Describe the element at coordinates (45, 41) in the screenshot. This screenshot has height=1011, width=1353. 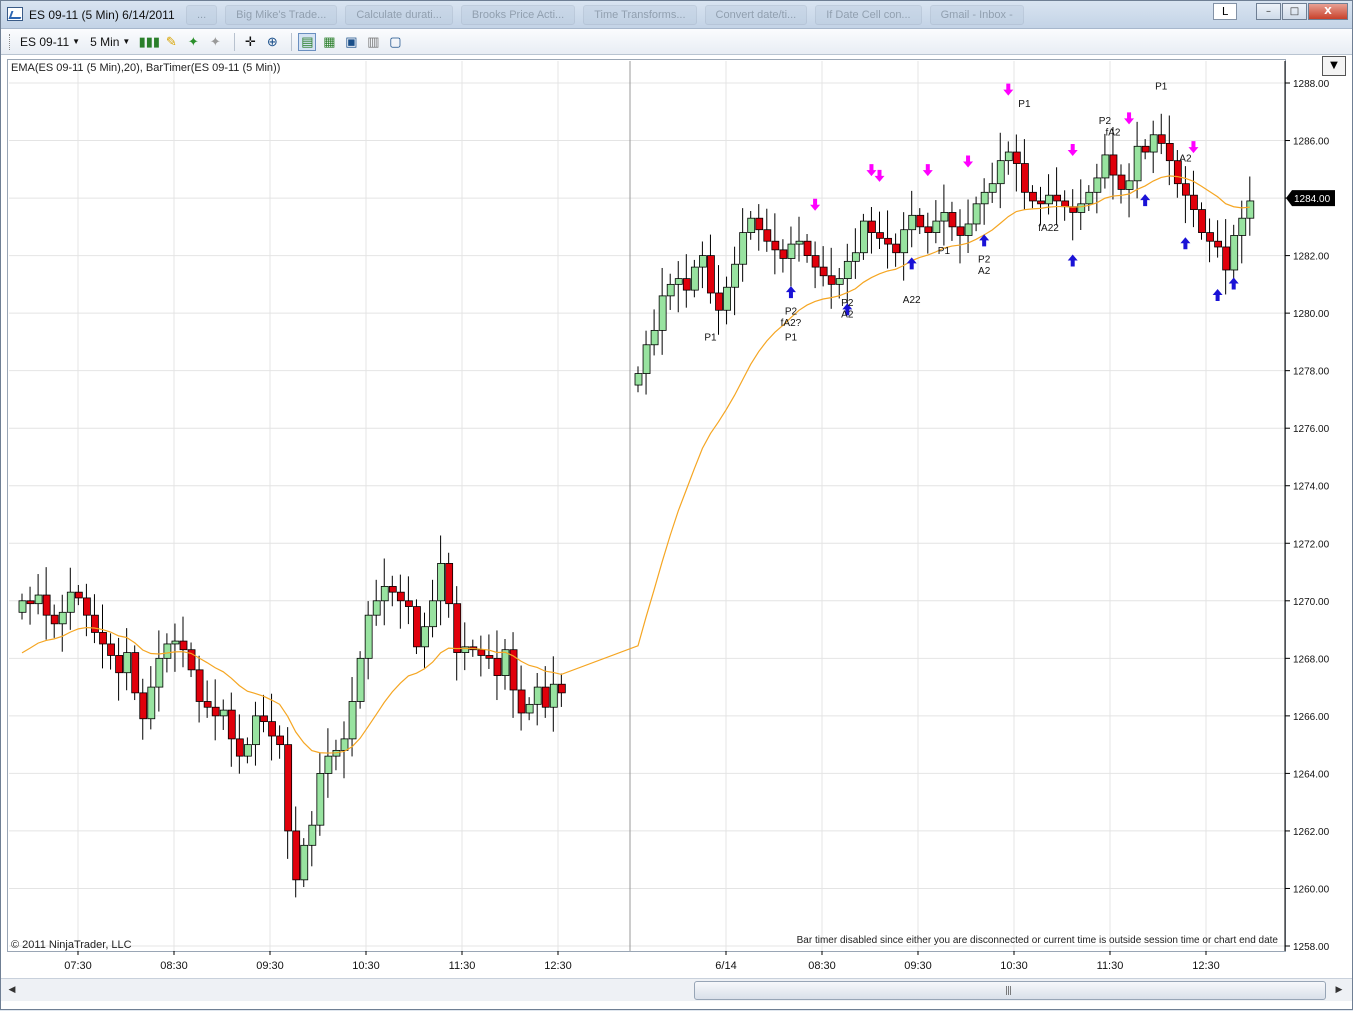
I see `instrument-label: ES 09-11` at that location.